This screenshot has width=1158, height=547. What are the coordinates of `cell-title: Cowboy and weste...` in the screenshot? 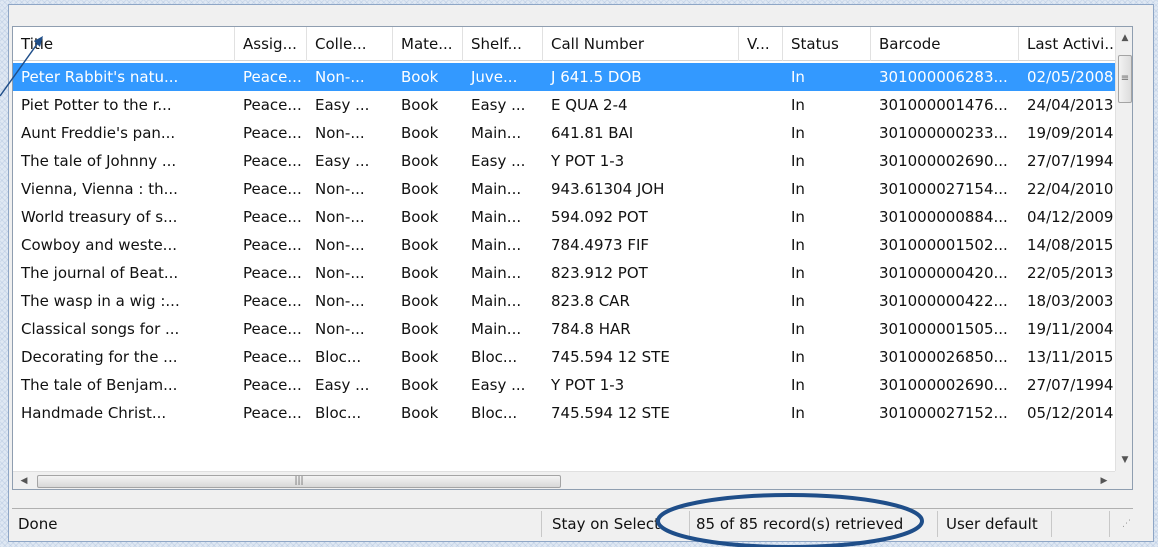 It's located at (99, 245).